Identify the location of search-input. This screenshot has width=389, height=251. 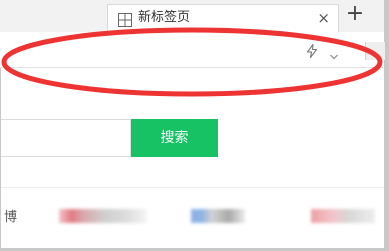
(66, 138).